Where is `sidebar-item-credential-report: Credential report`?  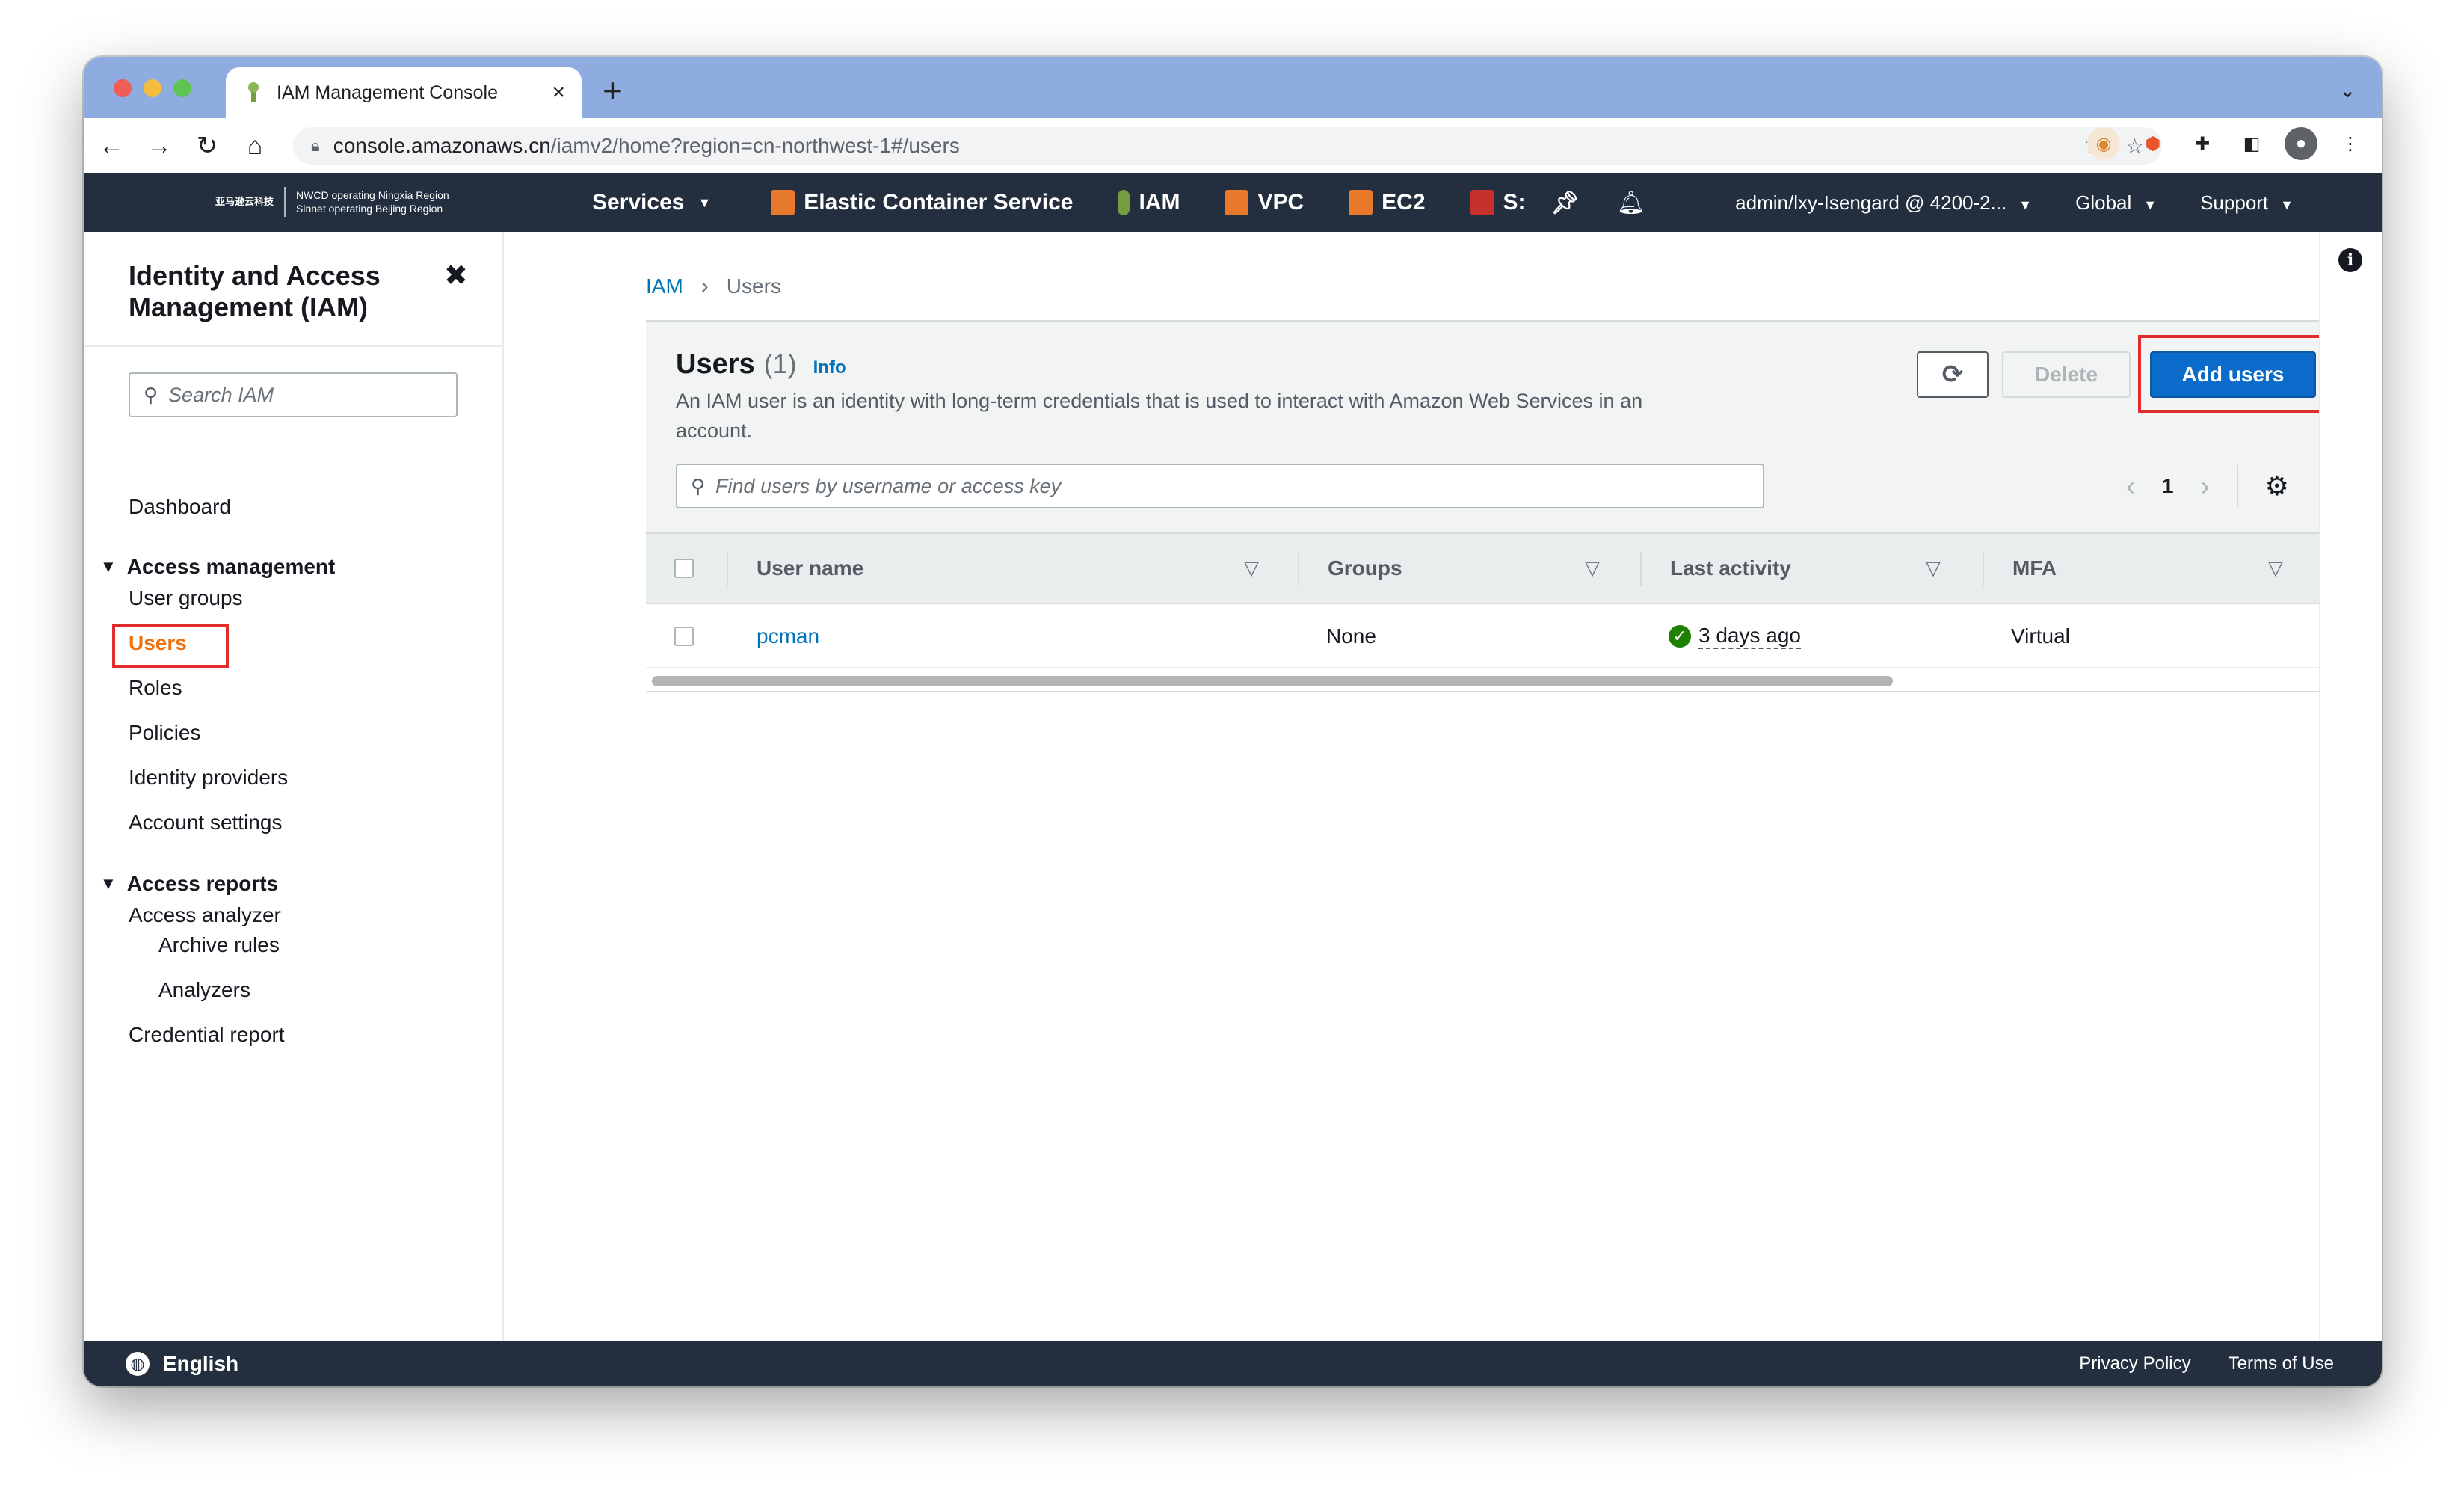
sidebar-item-credential-report: Credential report is located at coordinates (207, 1035).